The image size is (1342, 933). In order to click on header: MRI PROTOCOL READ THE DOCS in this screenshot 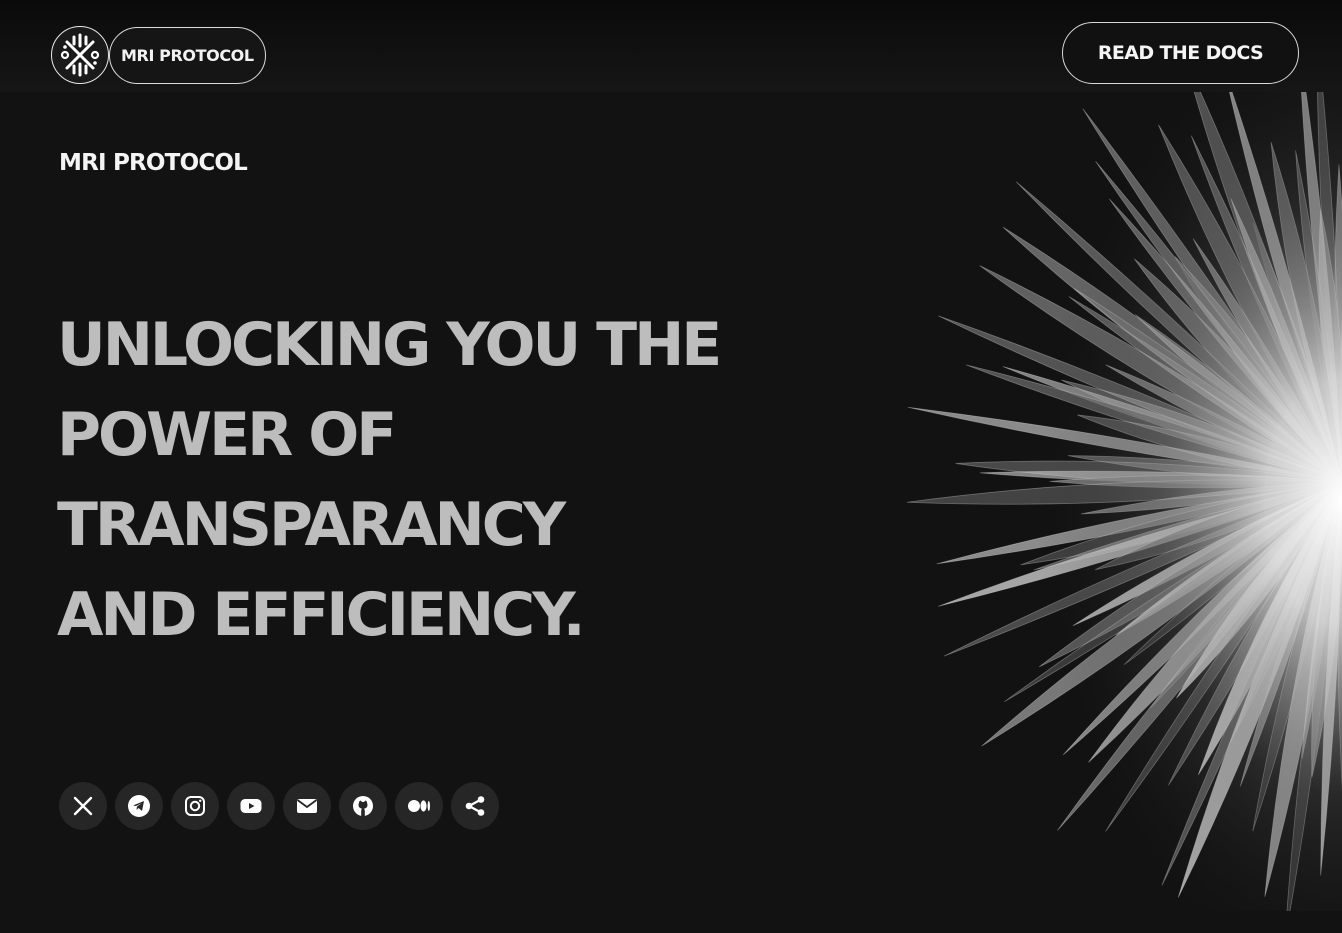, I will do `click(671, 46)`.